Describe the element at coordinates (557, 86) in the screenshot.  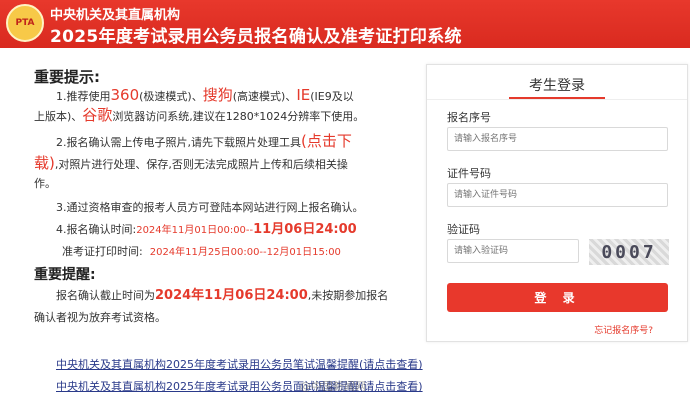
I see `login-title: 考生登录` at that location.